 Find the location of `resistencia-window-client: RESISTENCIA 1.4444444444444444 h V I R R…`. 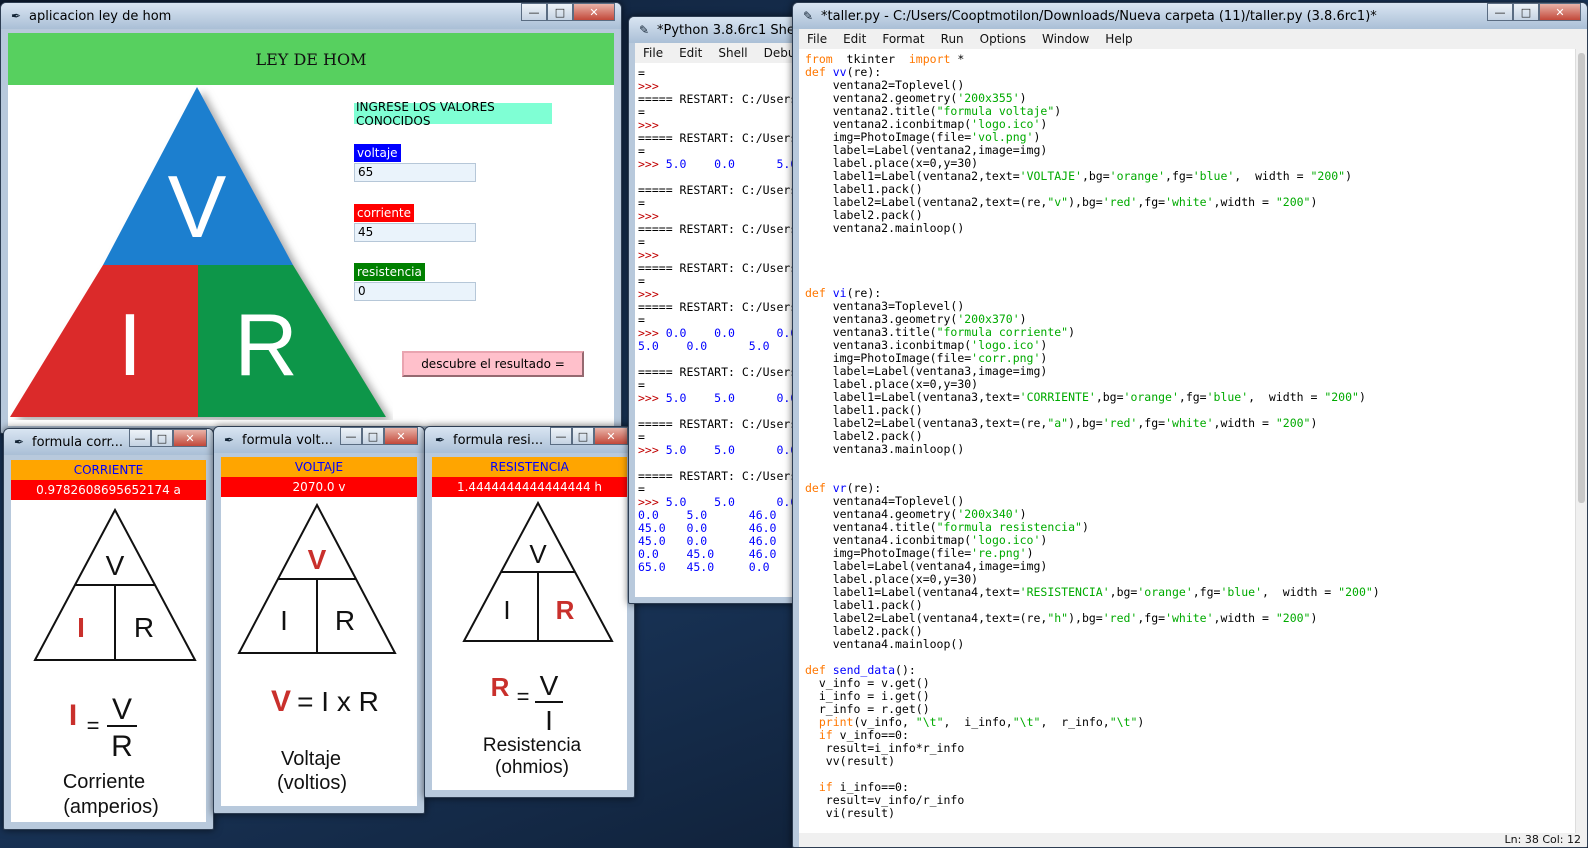

resistencia-window-client: RESISTENCIA 1.4444444444444444 h V I R R… is located at coordinates (529, 623).